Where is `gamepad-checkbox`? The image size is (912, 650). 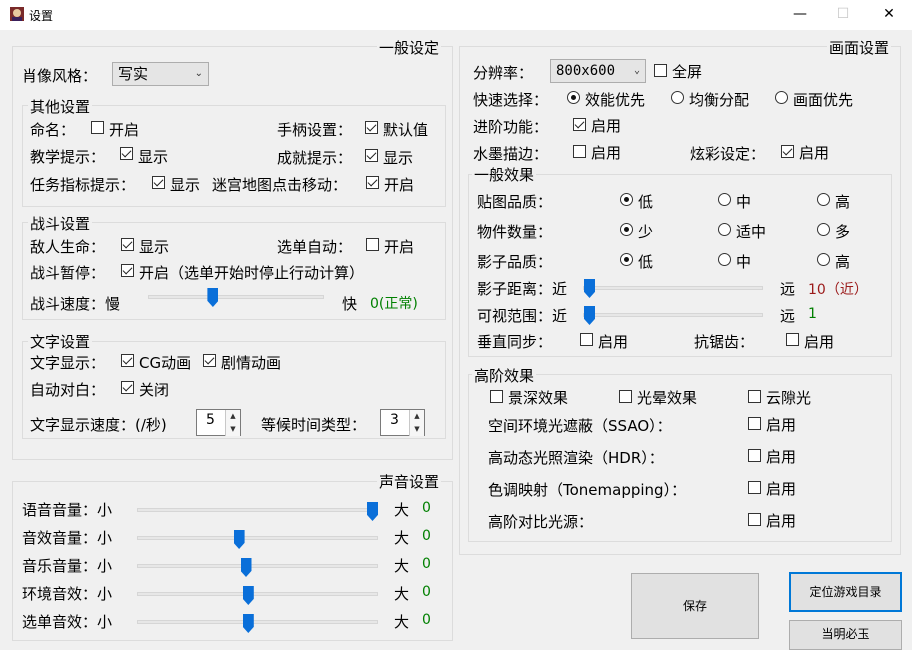 gamepad-checkbox is located at coordinates (371, 127).